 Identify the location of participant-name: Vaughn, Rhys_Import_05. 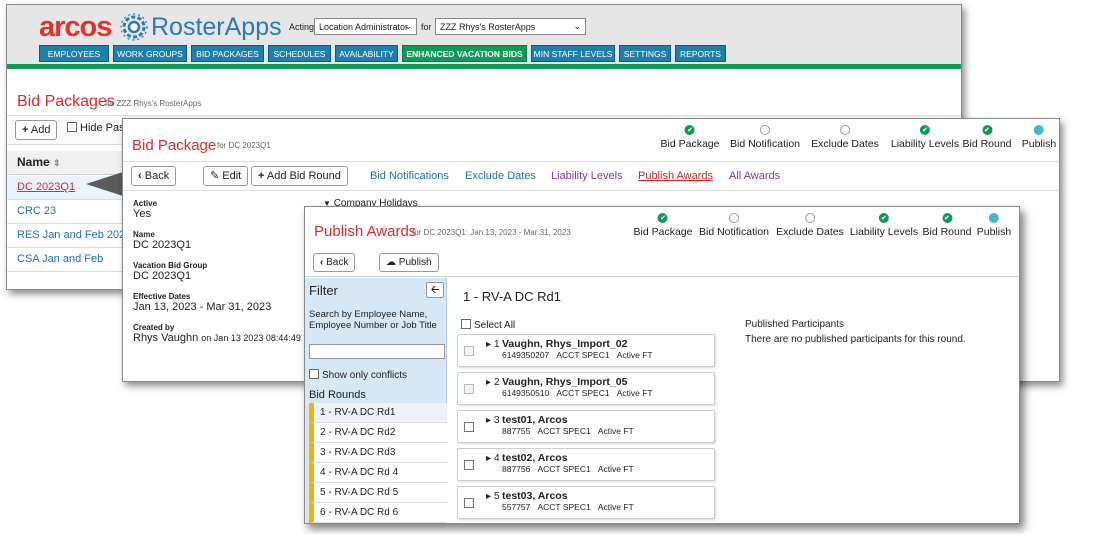
(565, 382).